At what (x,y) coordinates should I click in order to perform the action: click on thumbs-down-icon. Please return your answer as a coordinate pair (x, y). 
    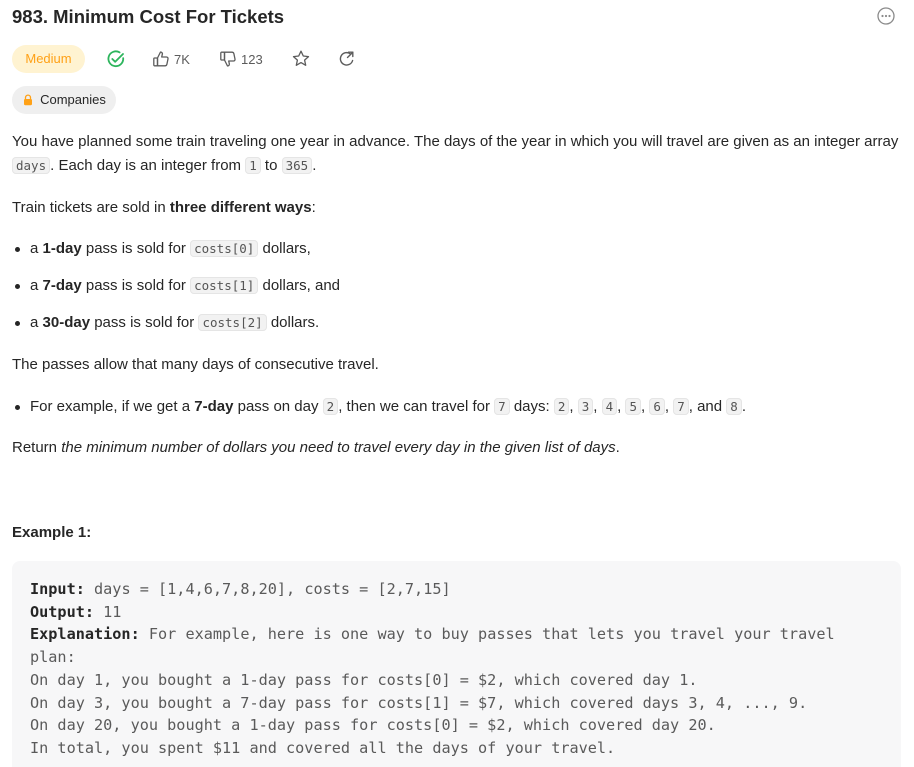
    Looking at the image, I should click on (228, 59).